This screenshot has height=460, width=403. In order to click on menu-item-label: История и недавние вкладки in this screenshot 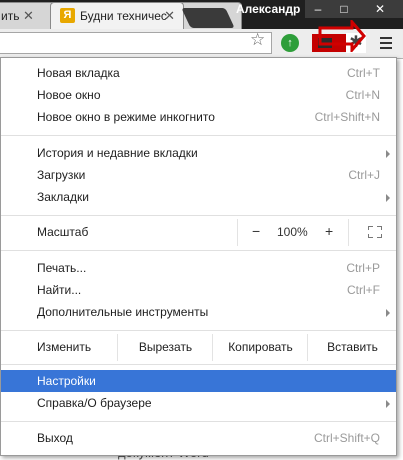, I will do `click(117, 153)`.